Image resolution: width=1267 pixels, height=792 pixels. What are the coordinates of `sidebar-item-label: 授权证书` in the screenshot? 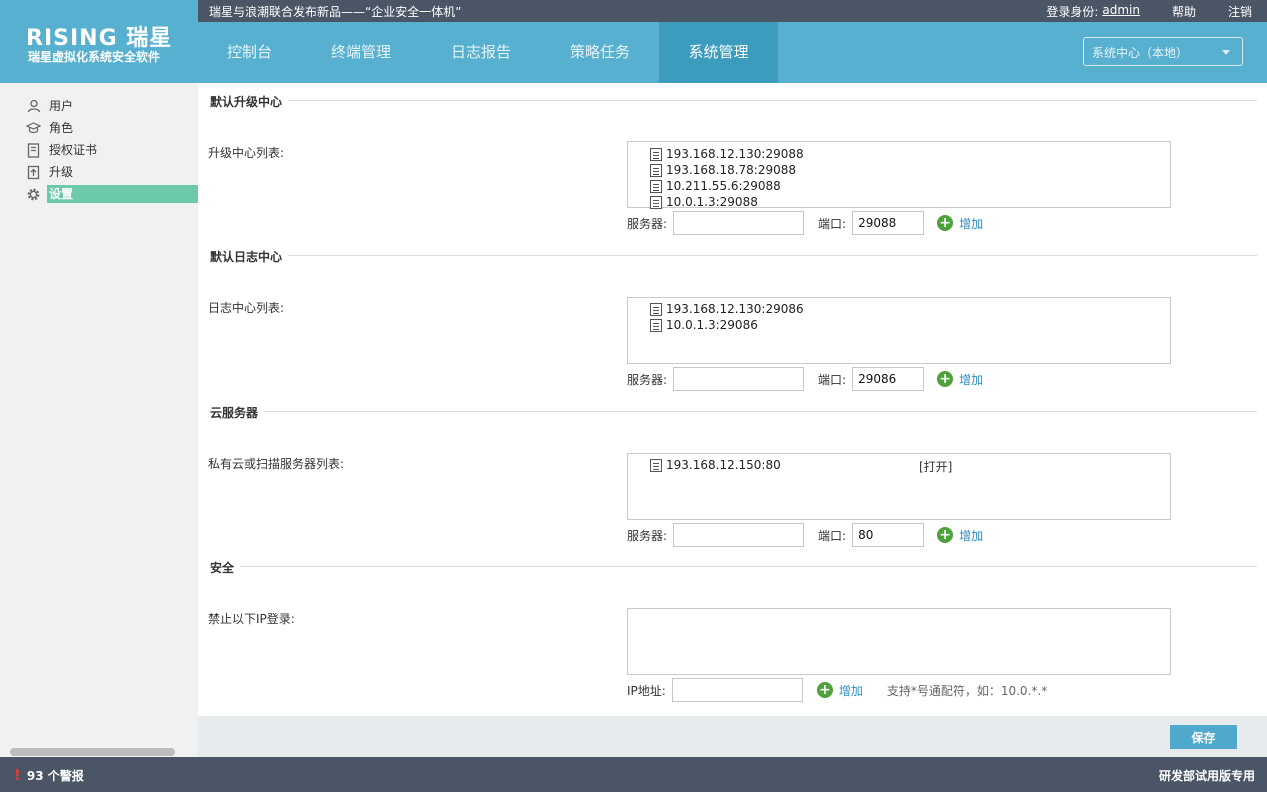 It's located at (73, 150).